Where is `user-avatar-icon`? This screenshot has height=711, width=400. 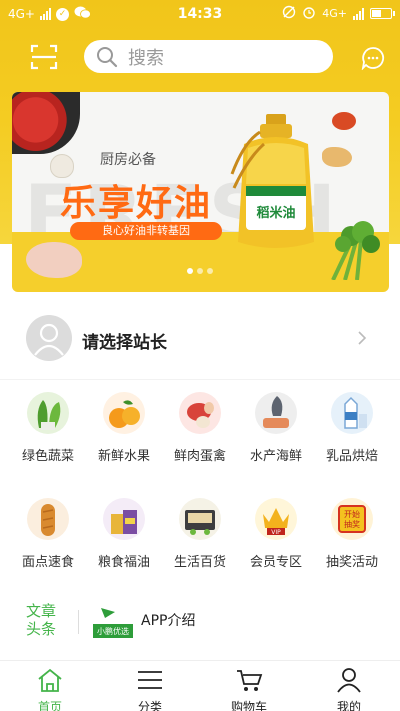 user-avatar-icon is located at coordinates (49, 339).